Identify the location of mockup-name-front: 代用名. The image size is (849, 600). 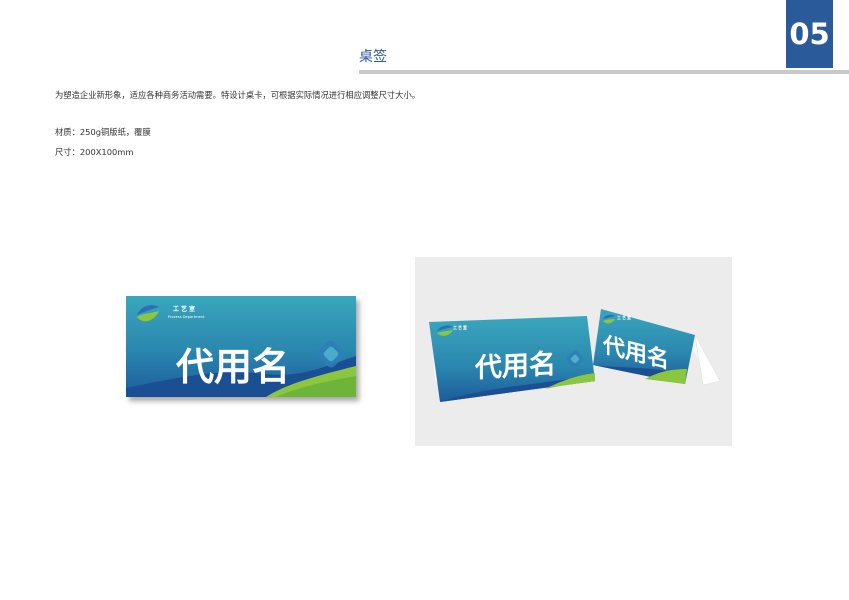
(515, 366).